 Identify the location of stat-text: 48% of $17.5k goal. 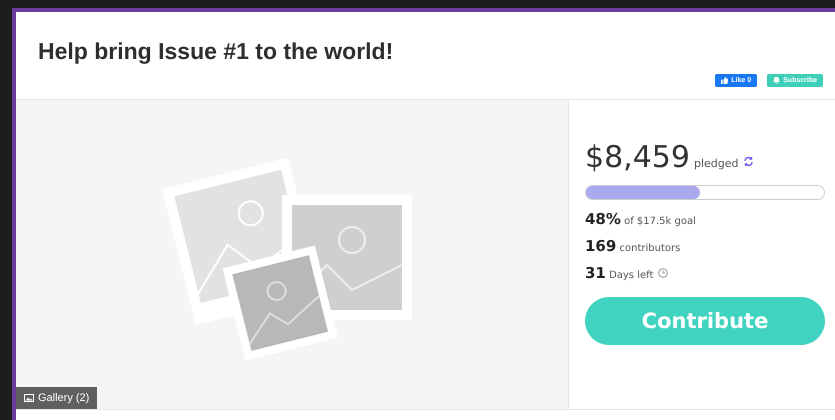
(640, 219).